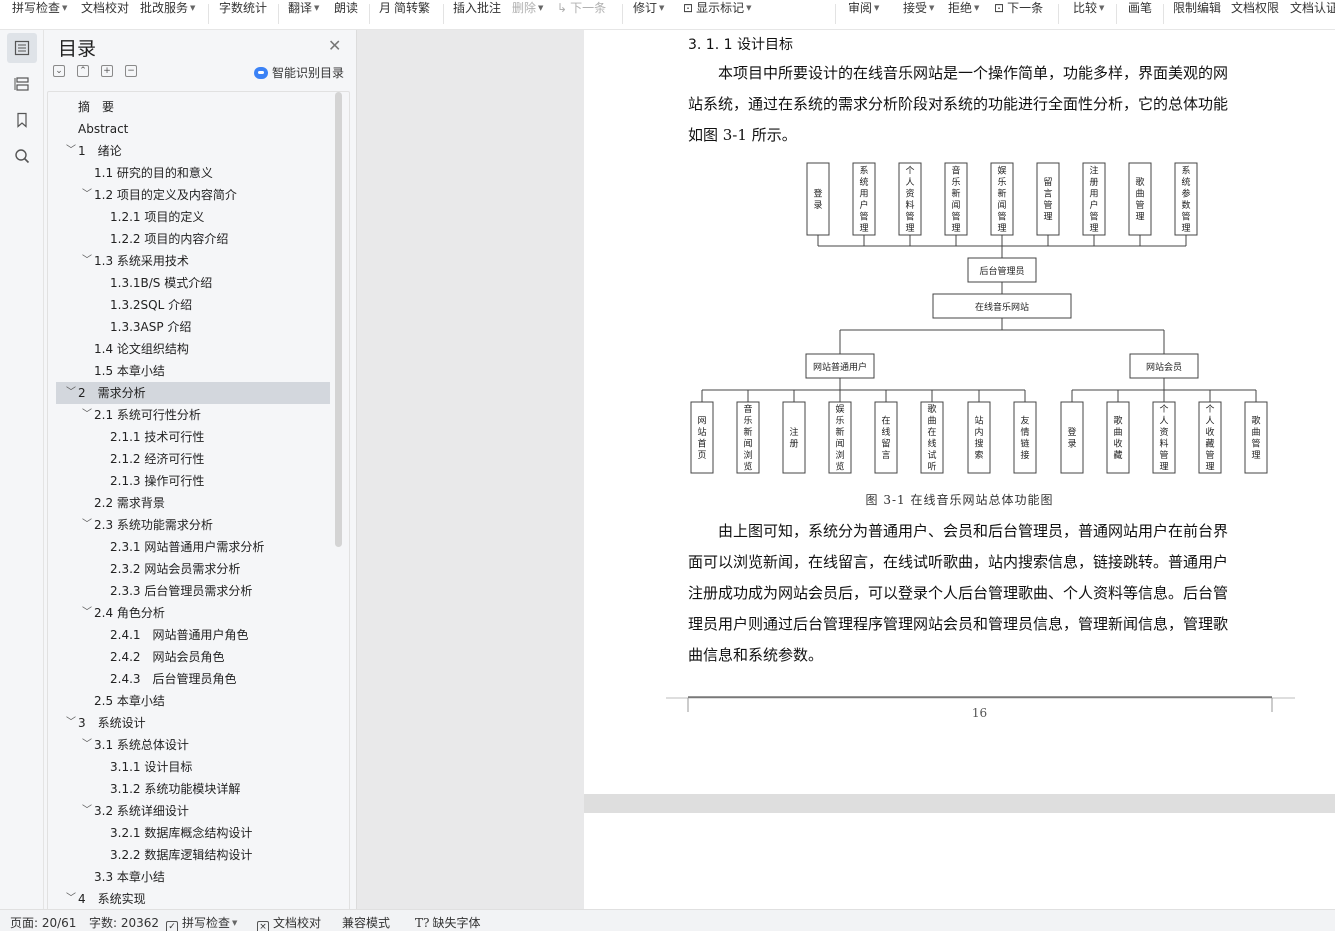  What do you see at coordinates (958, 531) in the screenshot?
I see `paragraph-line: 由上图可知，系统分为普通用户、会员和后台管理员，普通网站用户在前台界` at bounding box center [958, 531].